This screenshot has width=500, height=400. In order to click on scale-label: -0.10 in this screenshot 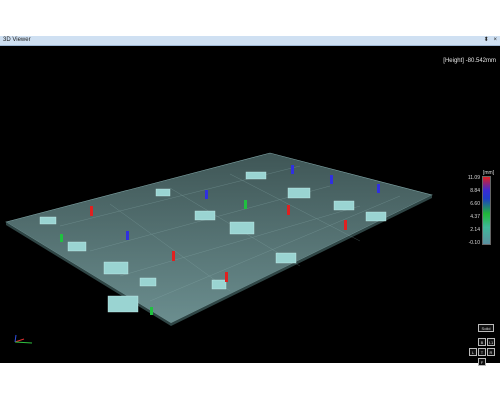, I will do `click(474, 243)`.